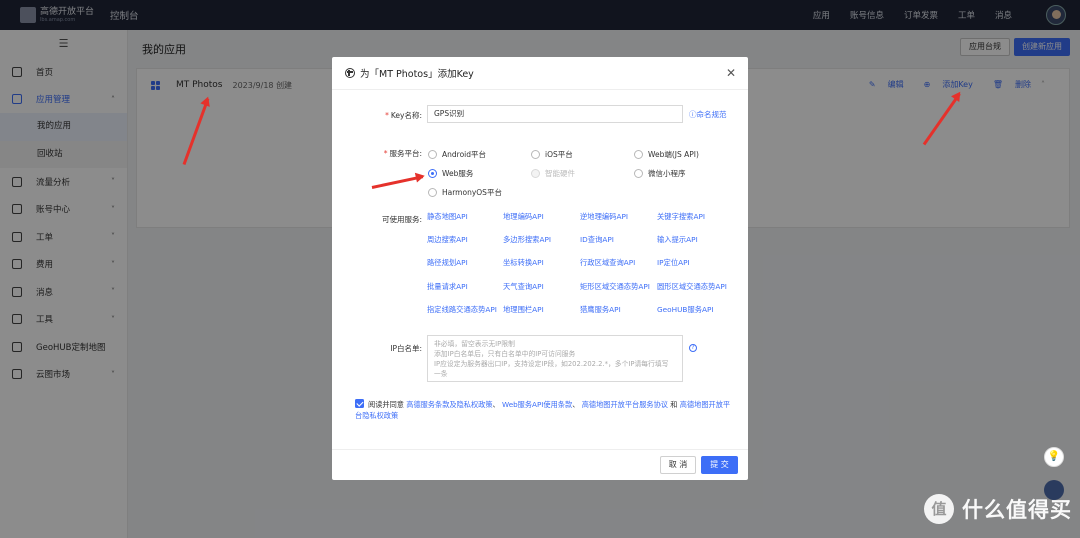  Describe the element at coordinates (457, 154) in the screenshot. I see `radio-android: Android平台` at that location.